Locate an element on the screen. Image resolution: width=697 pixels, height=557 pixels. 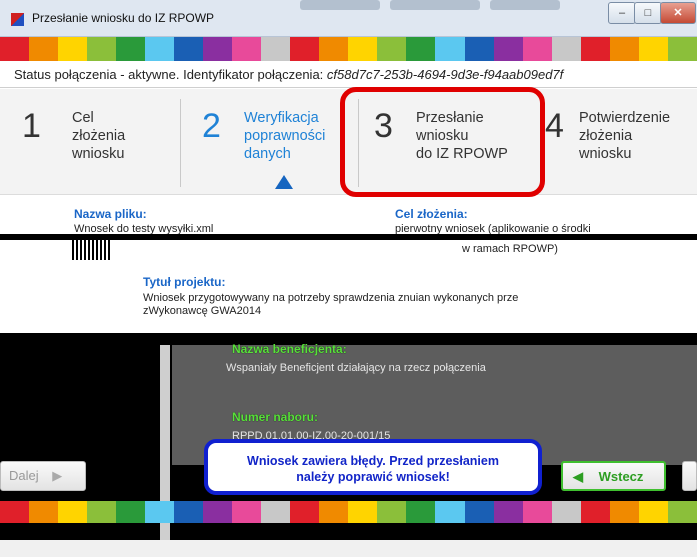
close-button: ✕ is located at coordinates (678, 13).